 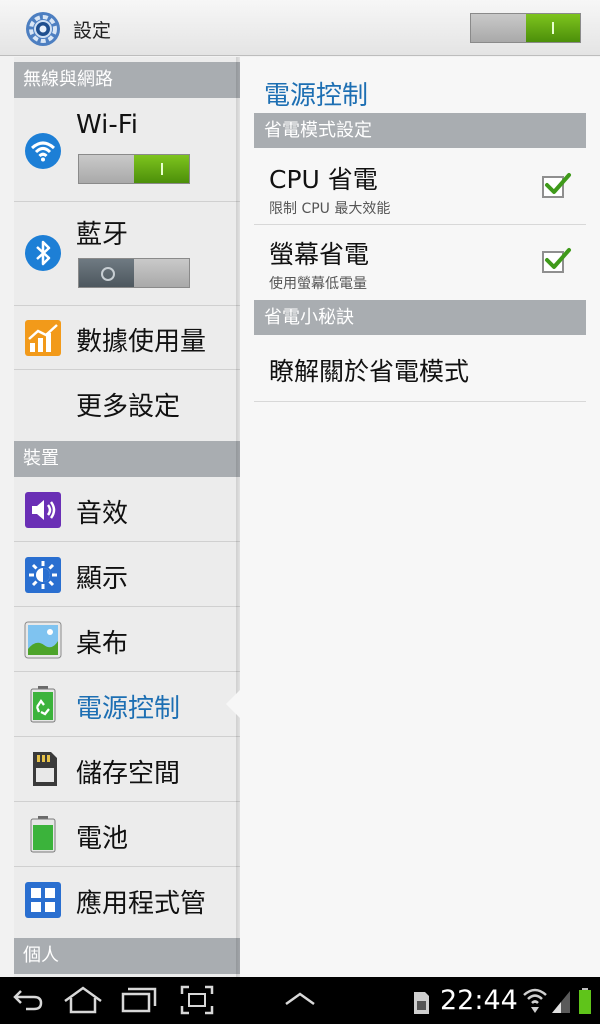 I want to click on master-toggle-switch, so click(x=525, y=28).